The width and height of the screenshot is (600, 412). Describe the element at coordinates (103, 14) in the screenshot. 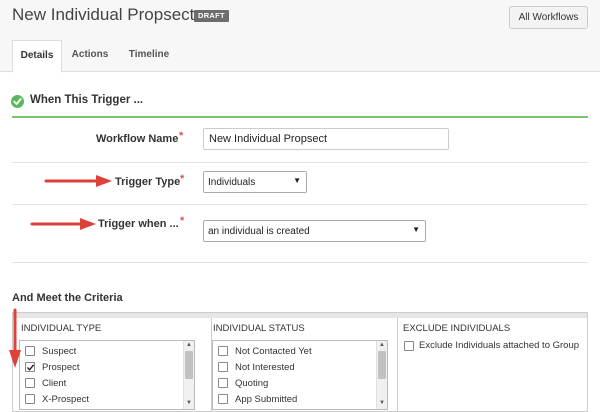

I see `page-title: New Individual Propsect` at that location.